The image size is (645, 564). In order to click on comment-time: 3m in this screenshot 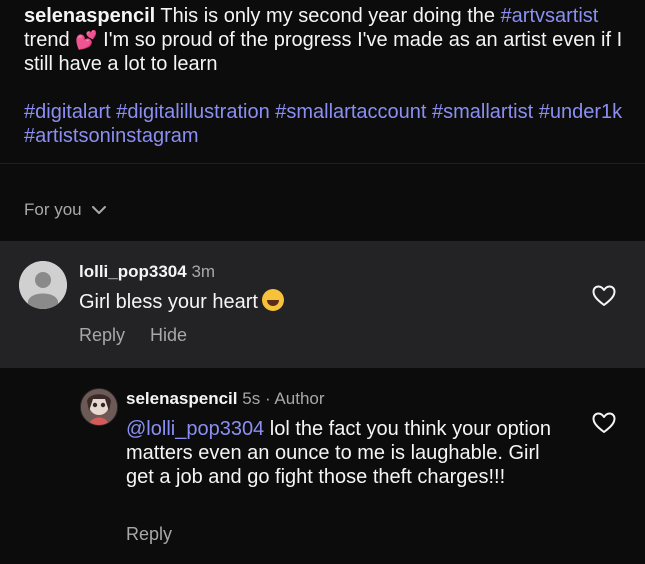, I will do `click(203, 271)`.